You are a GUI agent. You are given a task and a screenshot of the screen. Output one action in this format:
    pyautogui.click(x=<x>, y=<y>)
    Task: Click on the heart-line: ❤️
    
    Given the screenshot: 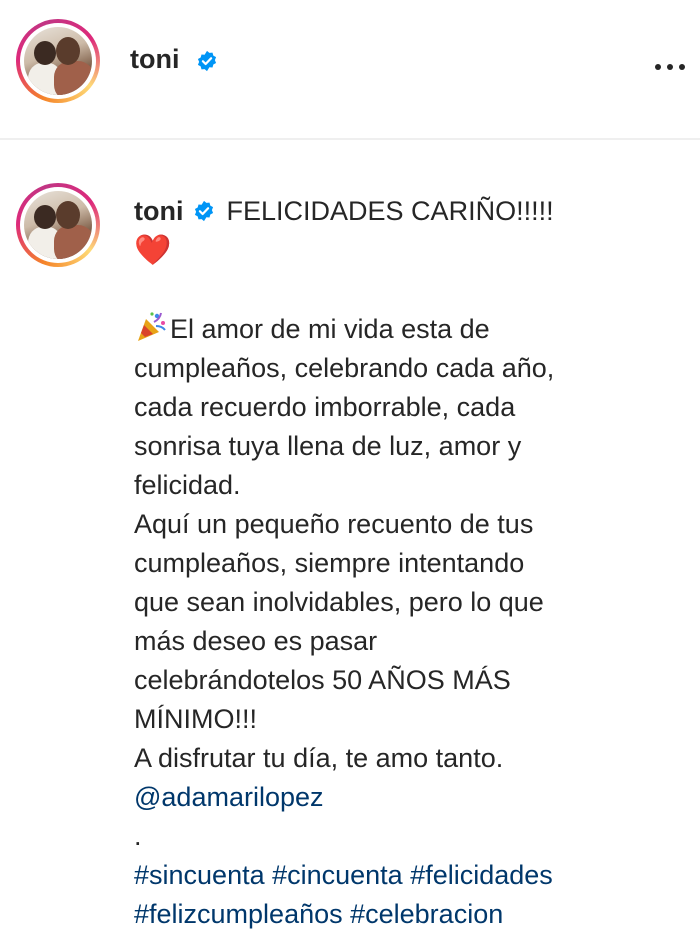 What is the action you would take?
    pyautogui.click(x=414, y=251)
    